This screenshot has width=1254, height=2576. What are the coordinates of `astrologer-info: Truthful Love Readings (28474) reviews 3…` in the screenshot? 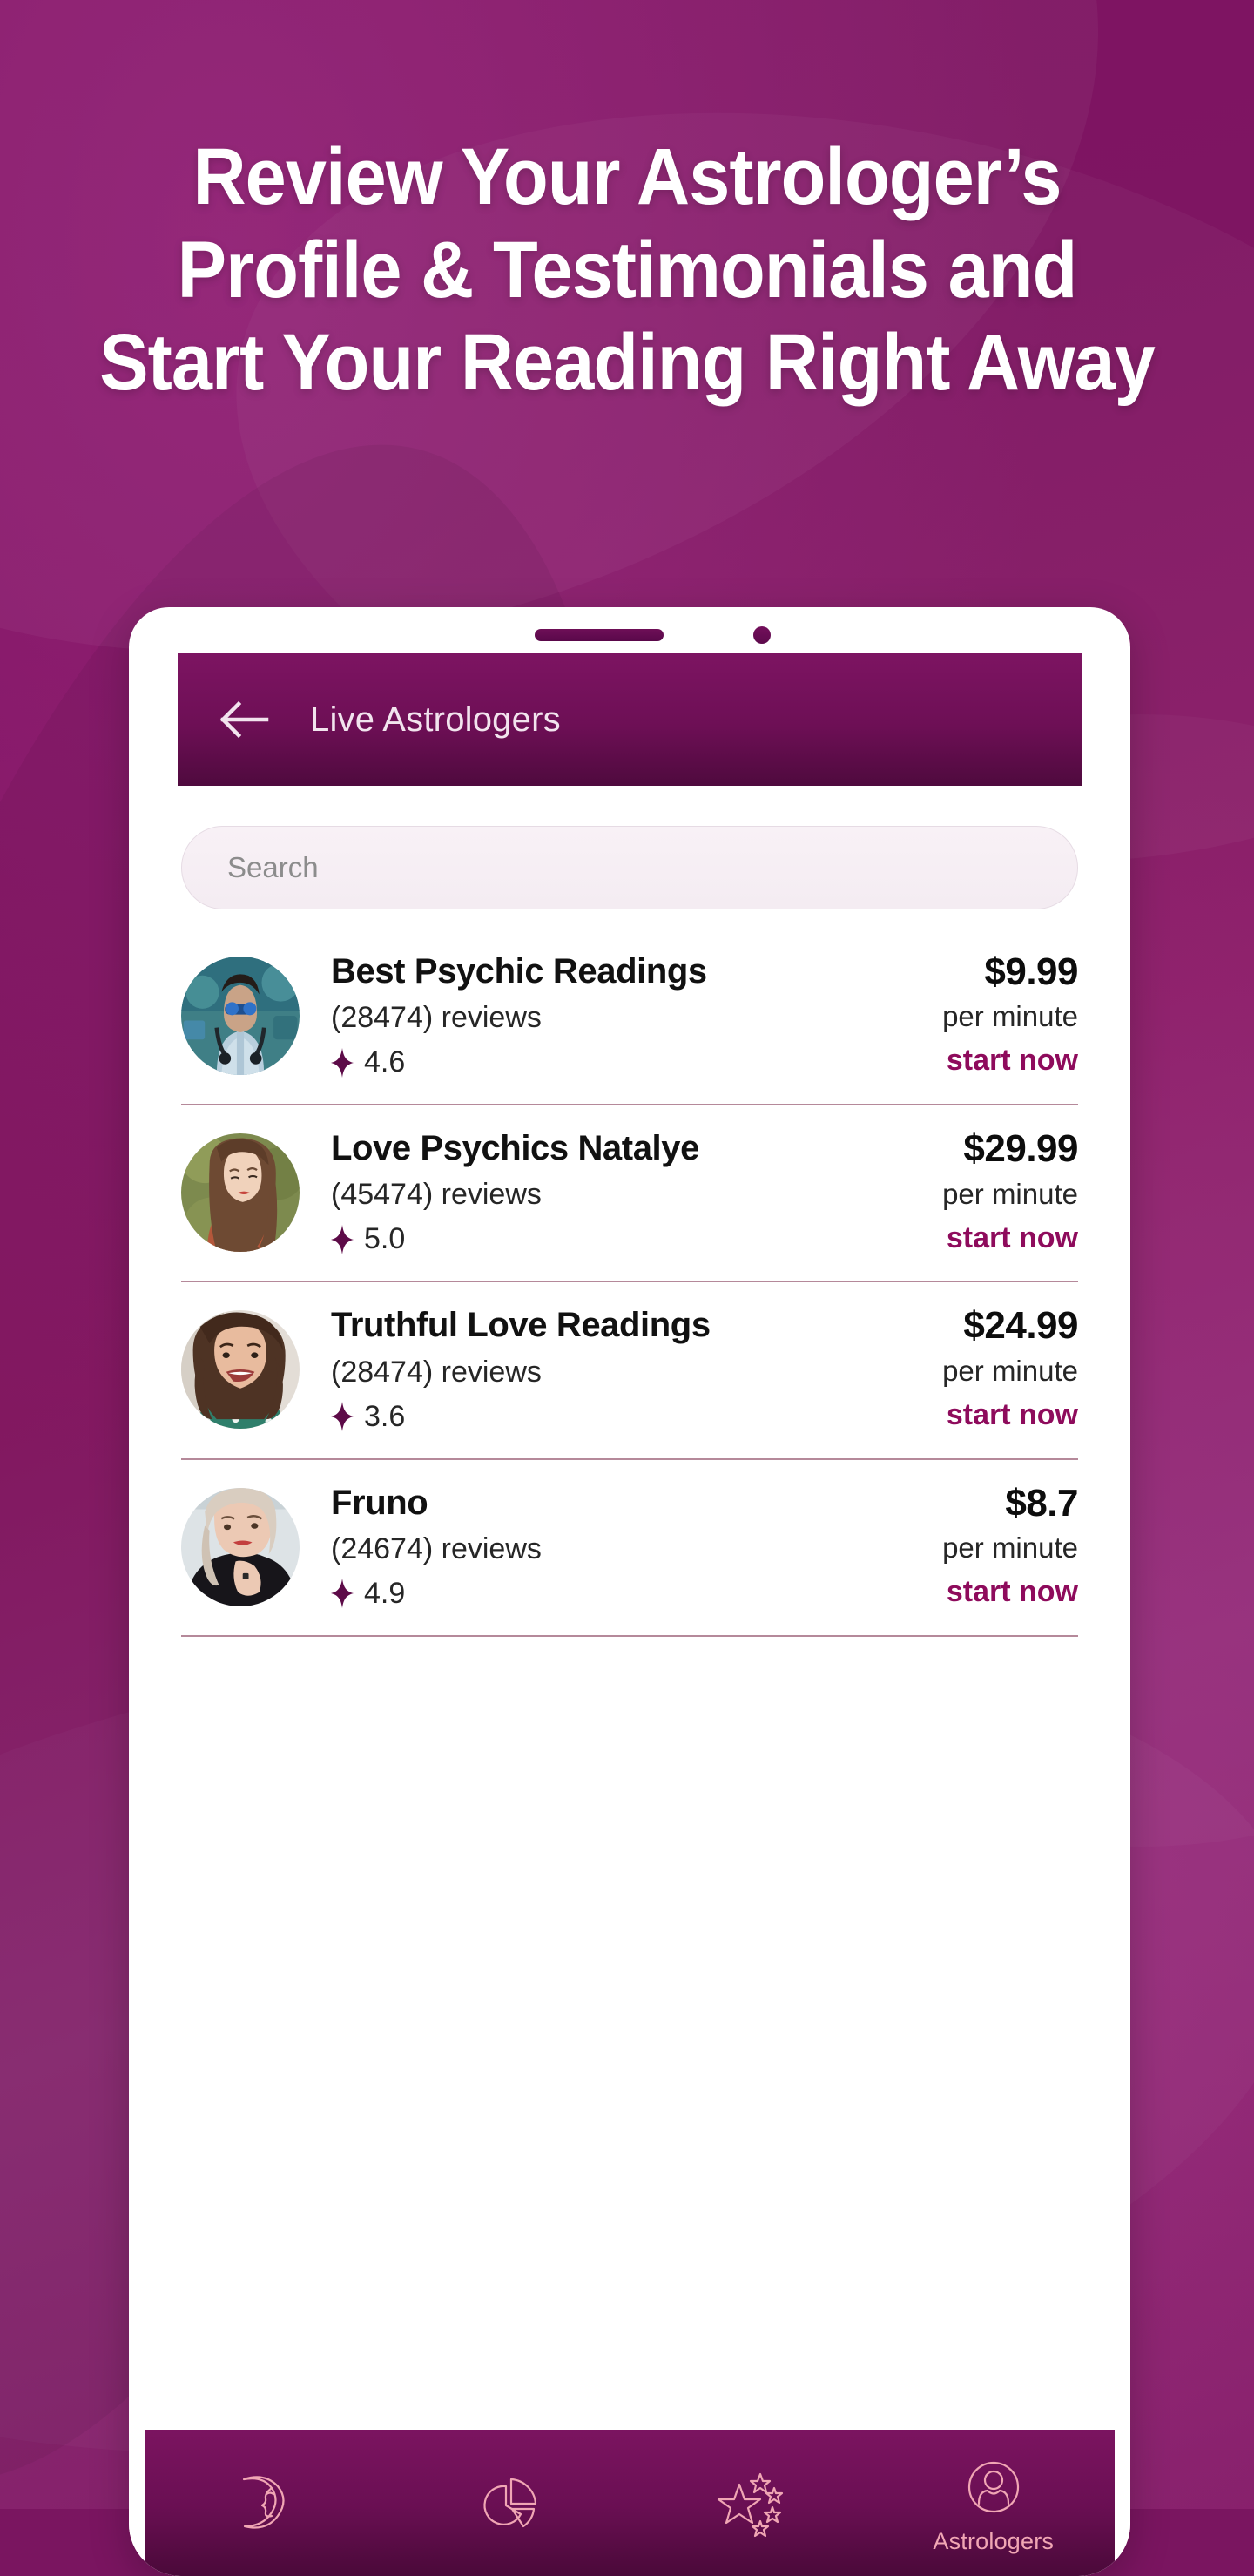 It's located at (600, 1368).